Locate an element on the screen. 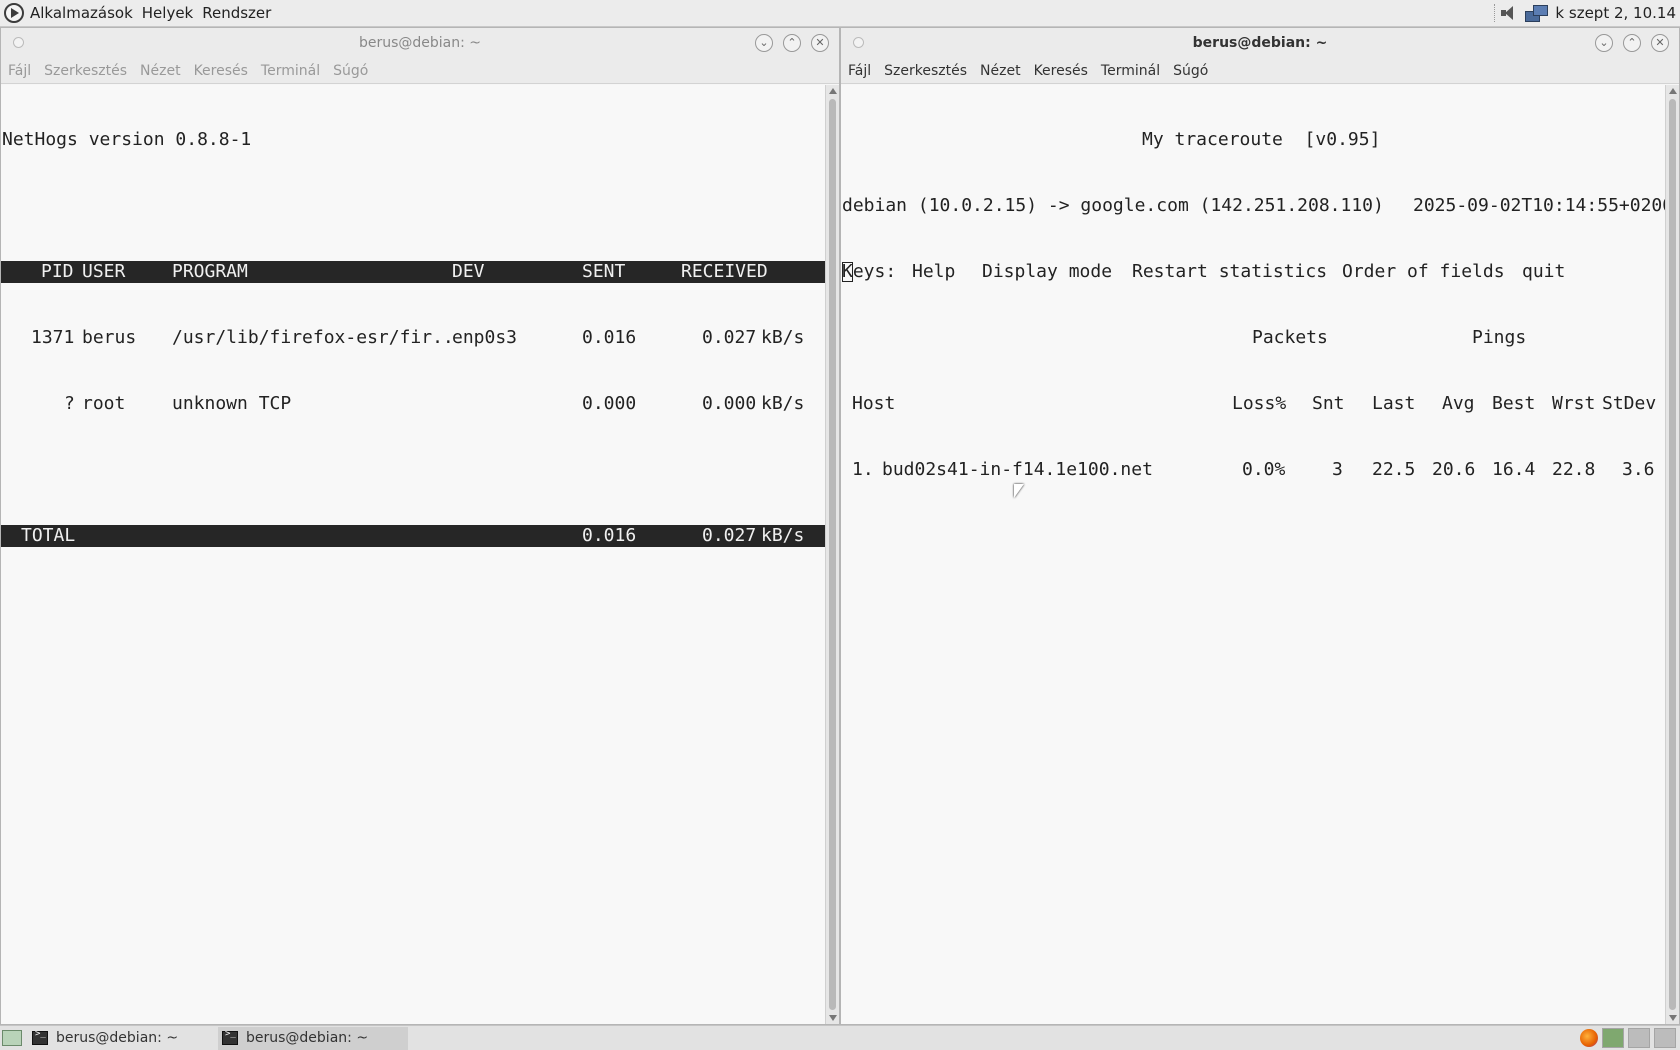 The width and height of the screenshot is (1680, 1050). row-program: /usr/lib/firefox-esr/fir.. is located at coordinates (313, 337).